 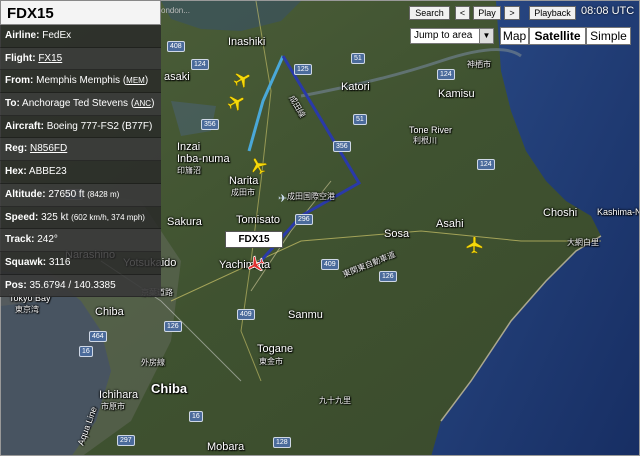 I want to click on map-type-simple: Simple, so click(x=608, y=36).